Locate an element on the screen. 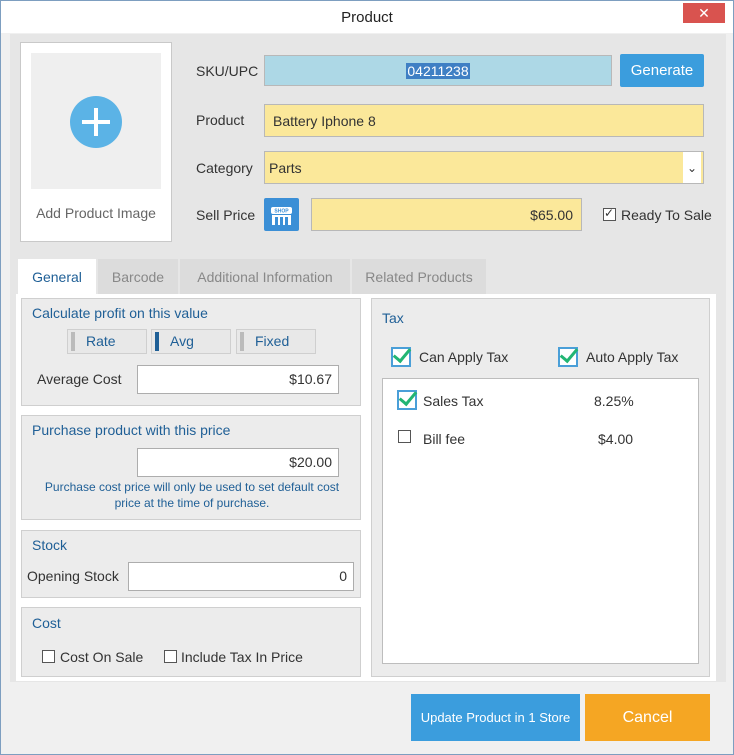 This screenshot has width=734, height=755. tab-additional-information: Additional Information is located at coordinates (265, 277).